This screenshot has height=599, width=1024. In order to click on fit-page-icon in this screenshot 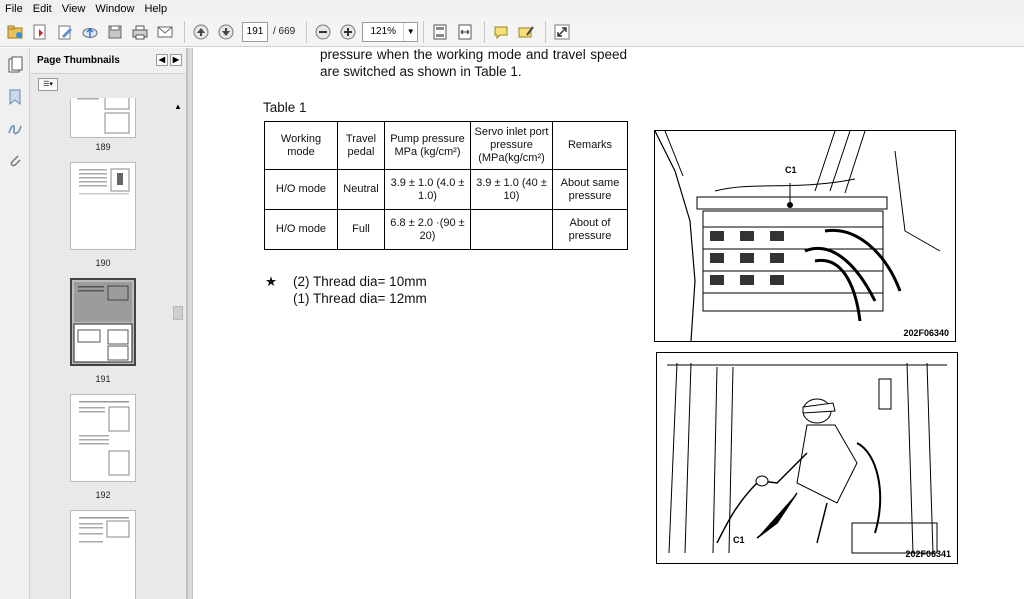, I will do `click(440, 32)`.